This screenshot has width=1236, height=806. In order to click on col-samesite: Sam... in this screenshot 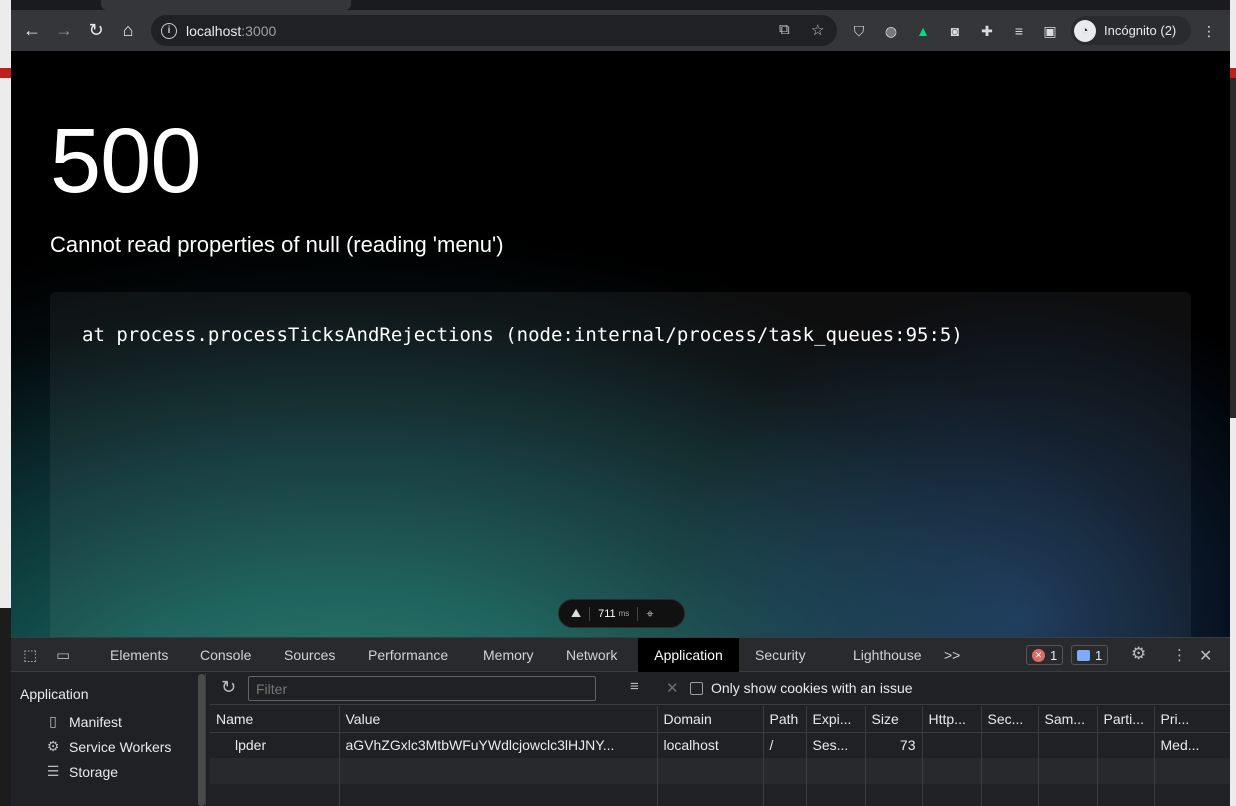, I will do `click(1068, 719)`.